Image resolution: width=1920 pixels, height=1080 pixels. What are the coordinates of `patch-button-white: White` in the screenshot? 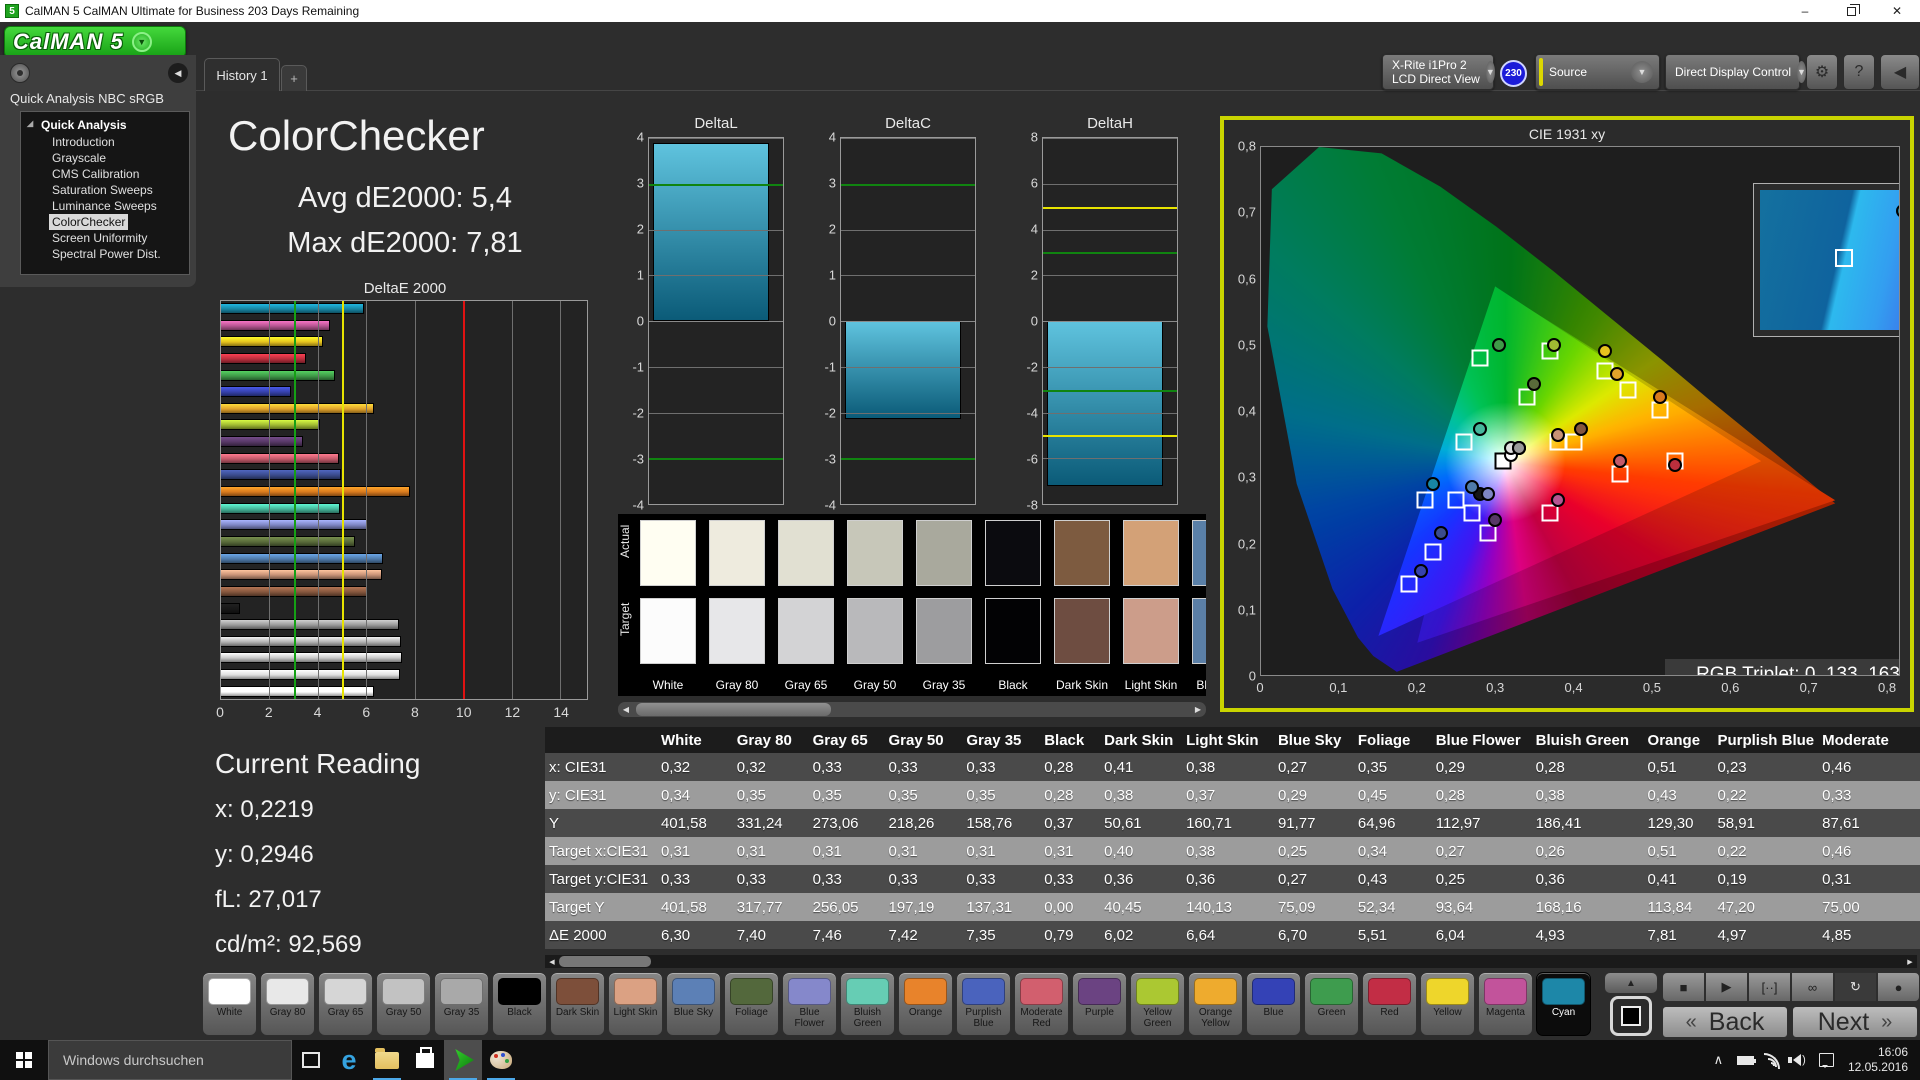 It's located at (229, 1004).